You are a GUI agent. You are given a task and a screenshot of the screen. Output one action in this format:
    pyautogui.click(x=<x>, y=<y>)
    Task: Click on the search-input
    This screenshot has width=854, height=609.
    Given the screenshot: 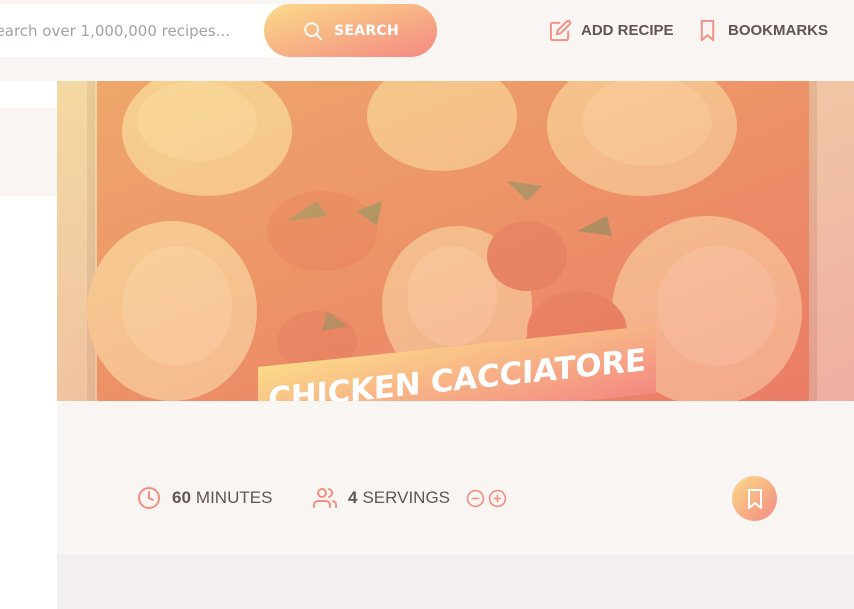 What is the action you would take?
    pyautogui.click(x=150, y=30)
    